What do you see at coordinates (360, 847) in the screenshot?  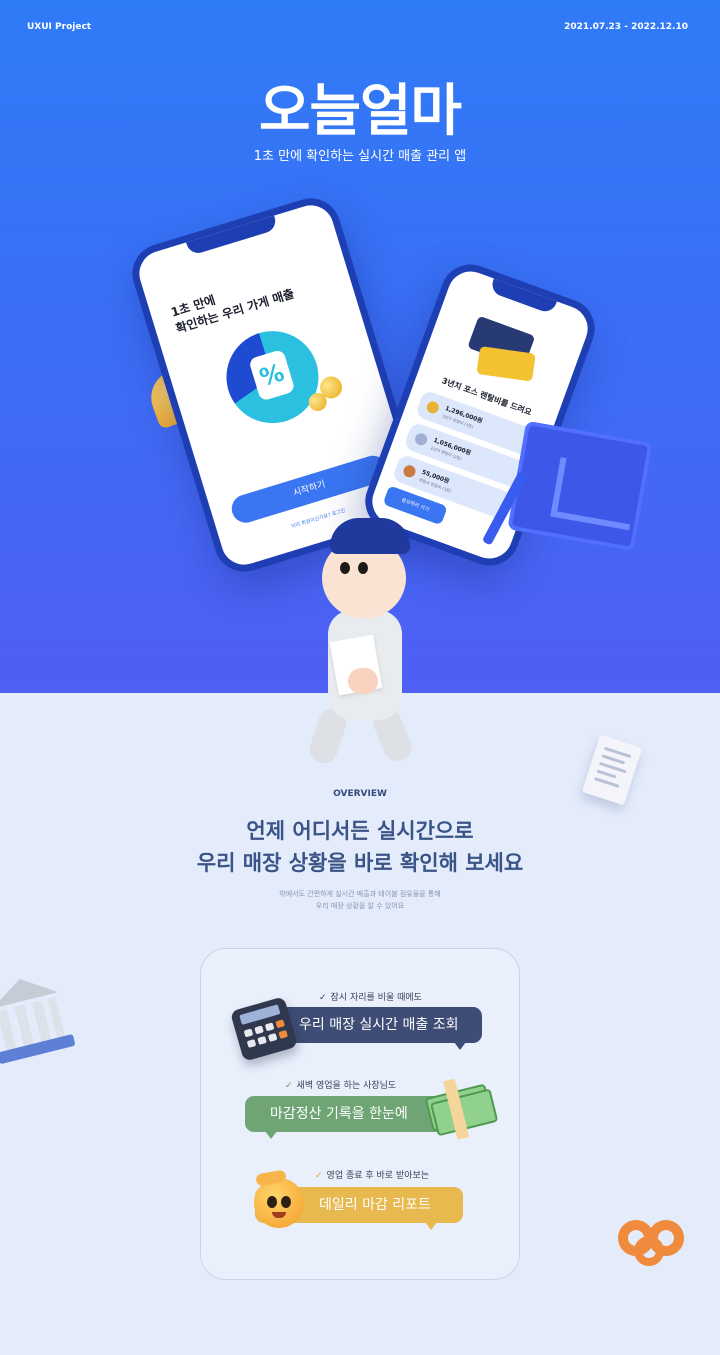 I see `overview-title: 언제 어디서든 실시간으로 우리 매장 상황을 바로 확인해 보세요` at bounding box center [360, 847].